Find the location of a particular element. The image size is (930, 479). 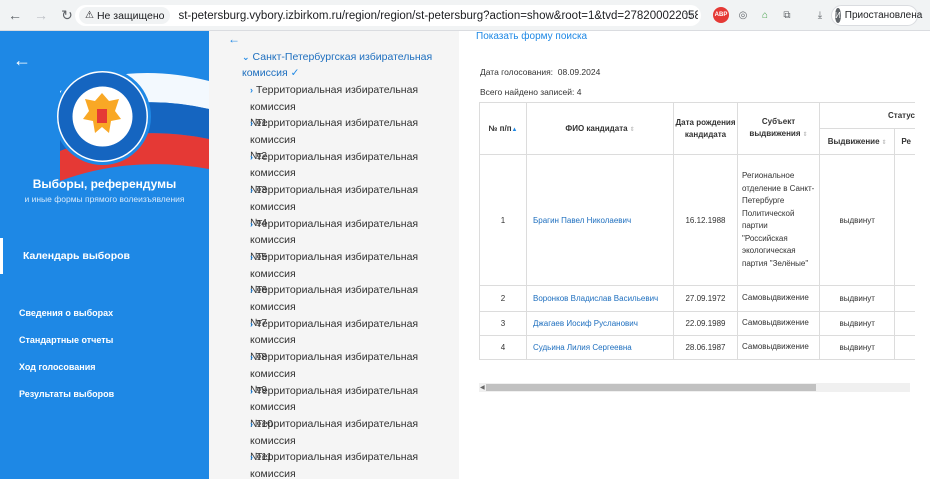

horizontal-scrollbar: ◀ is located at coordinates (694, 387).